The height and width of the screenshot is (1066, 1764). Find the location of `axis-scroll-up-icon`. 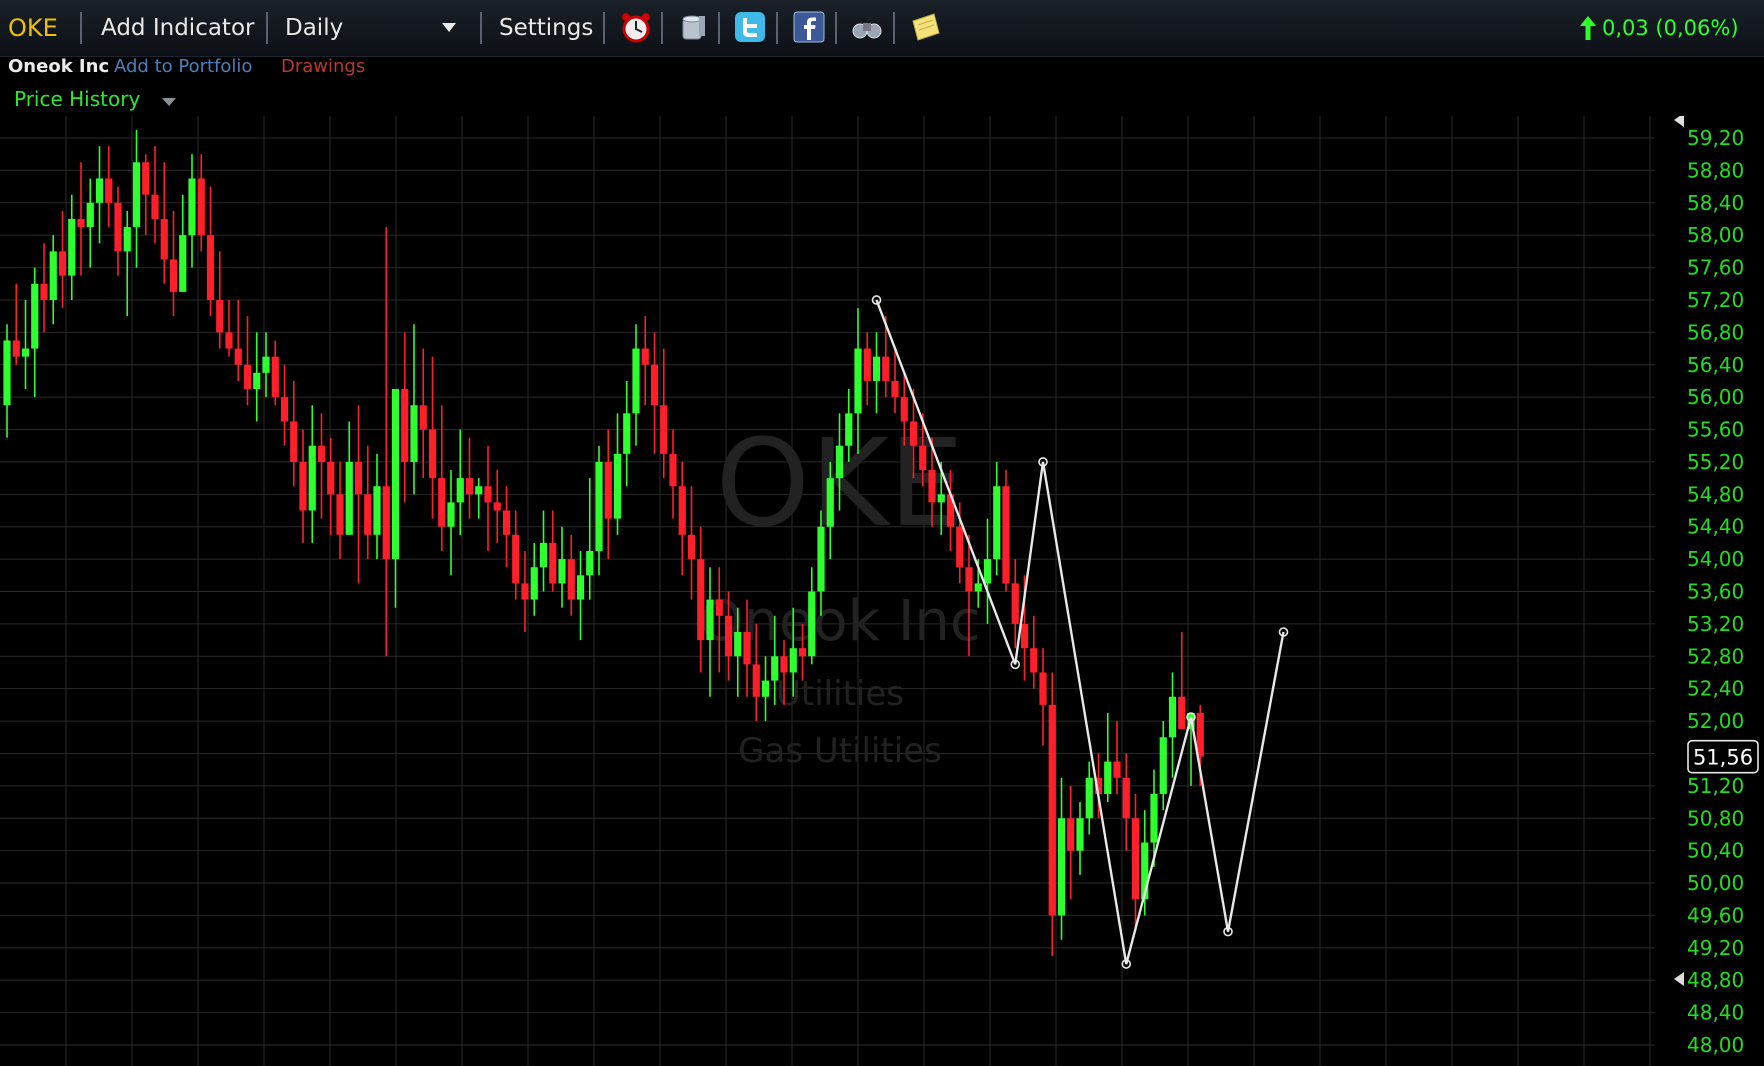

axis-scroll-up-icon is located at coordinates (1679, 121).